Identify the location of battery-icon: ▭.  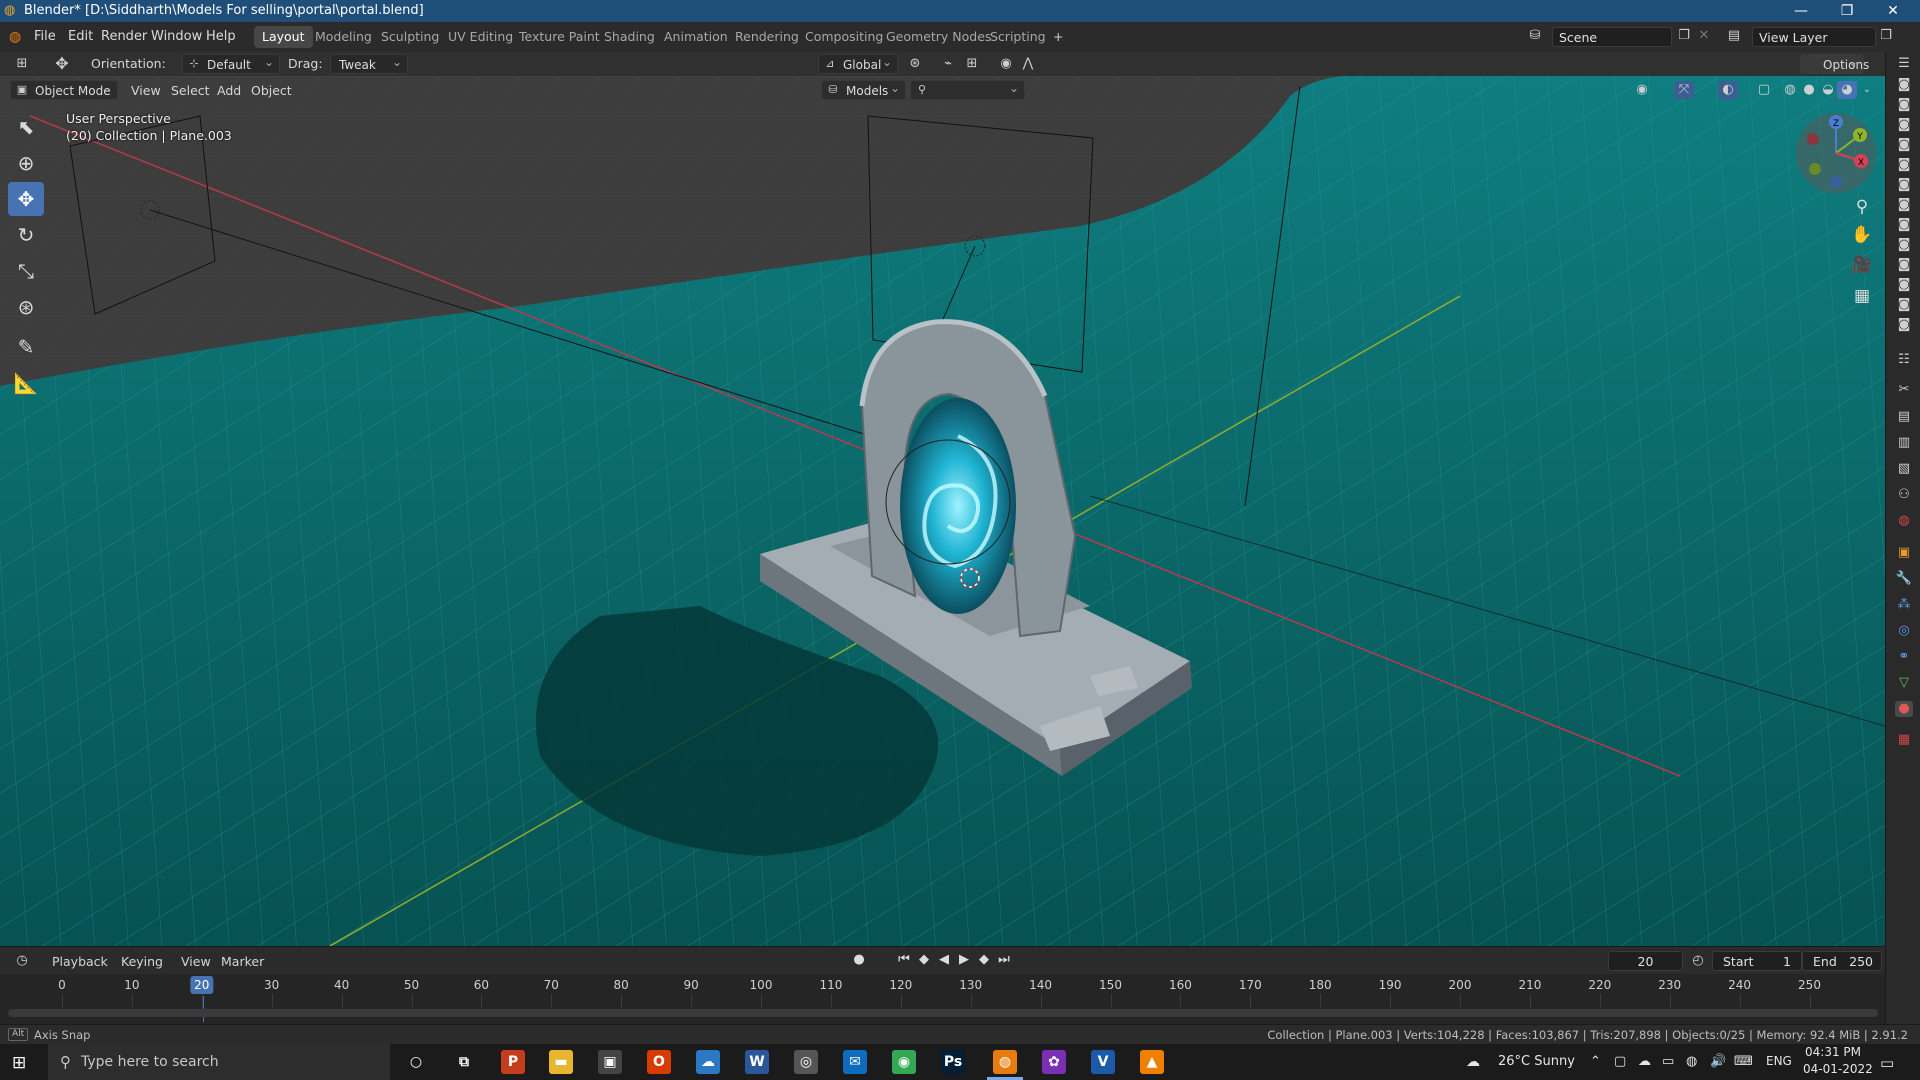
(1668, 1061).